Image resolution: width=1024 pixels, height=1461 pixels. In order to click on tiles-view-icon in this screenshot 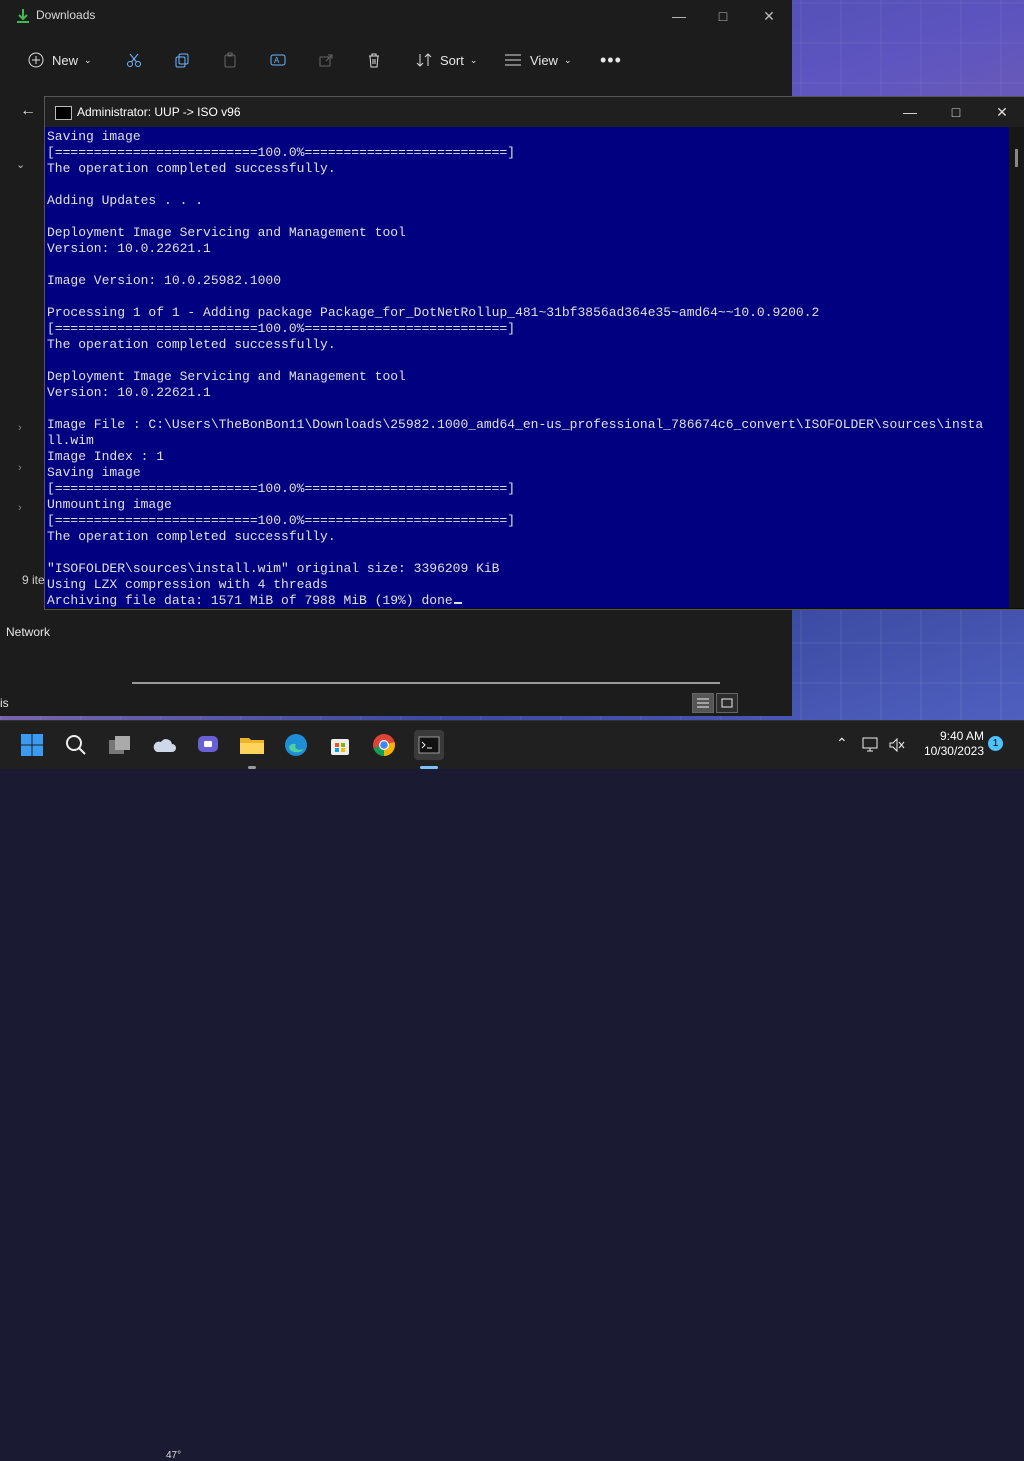, I will do `click(727, 703)`.